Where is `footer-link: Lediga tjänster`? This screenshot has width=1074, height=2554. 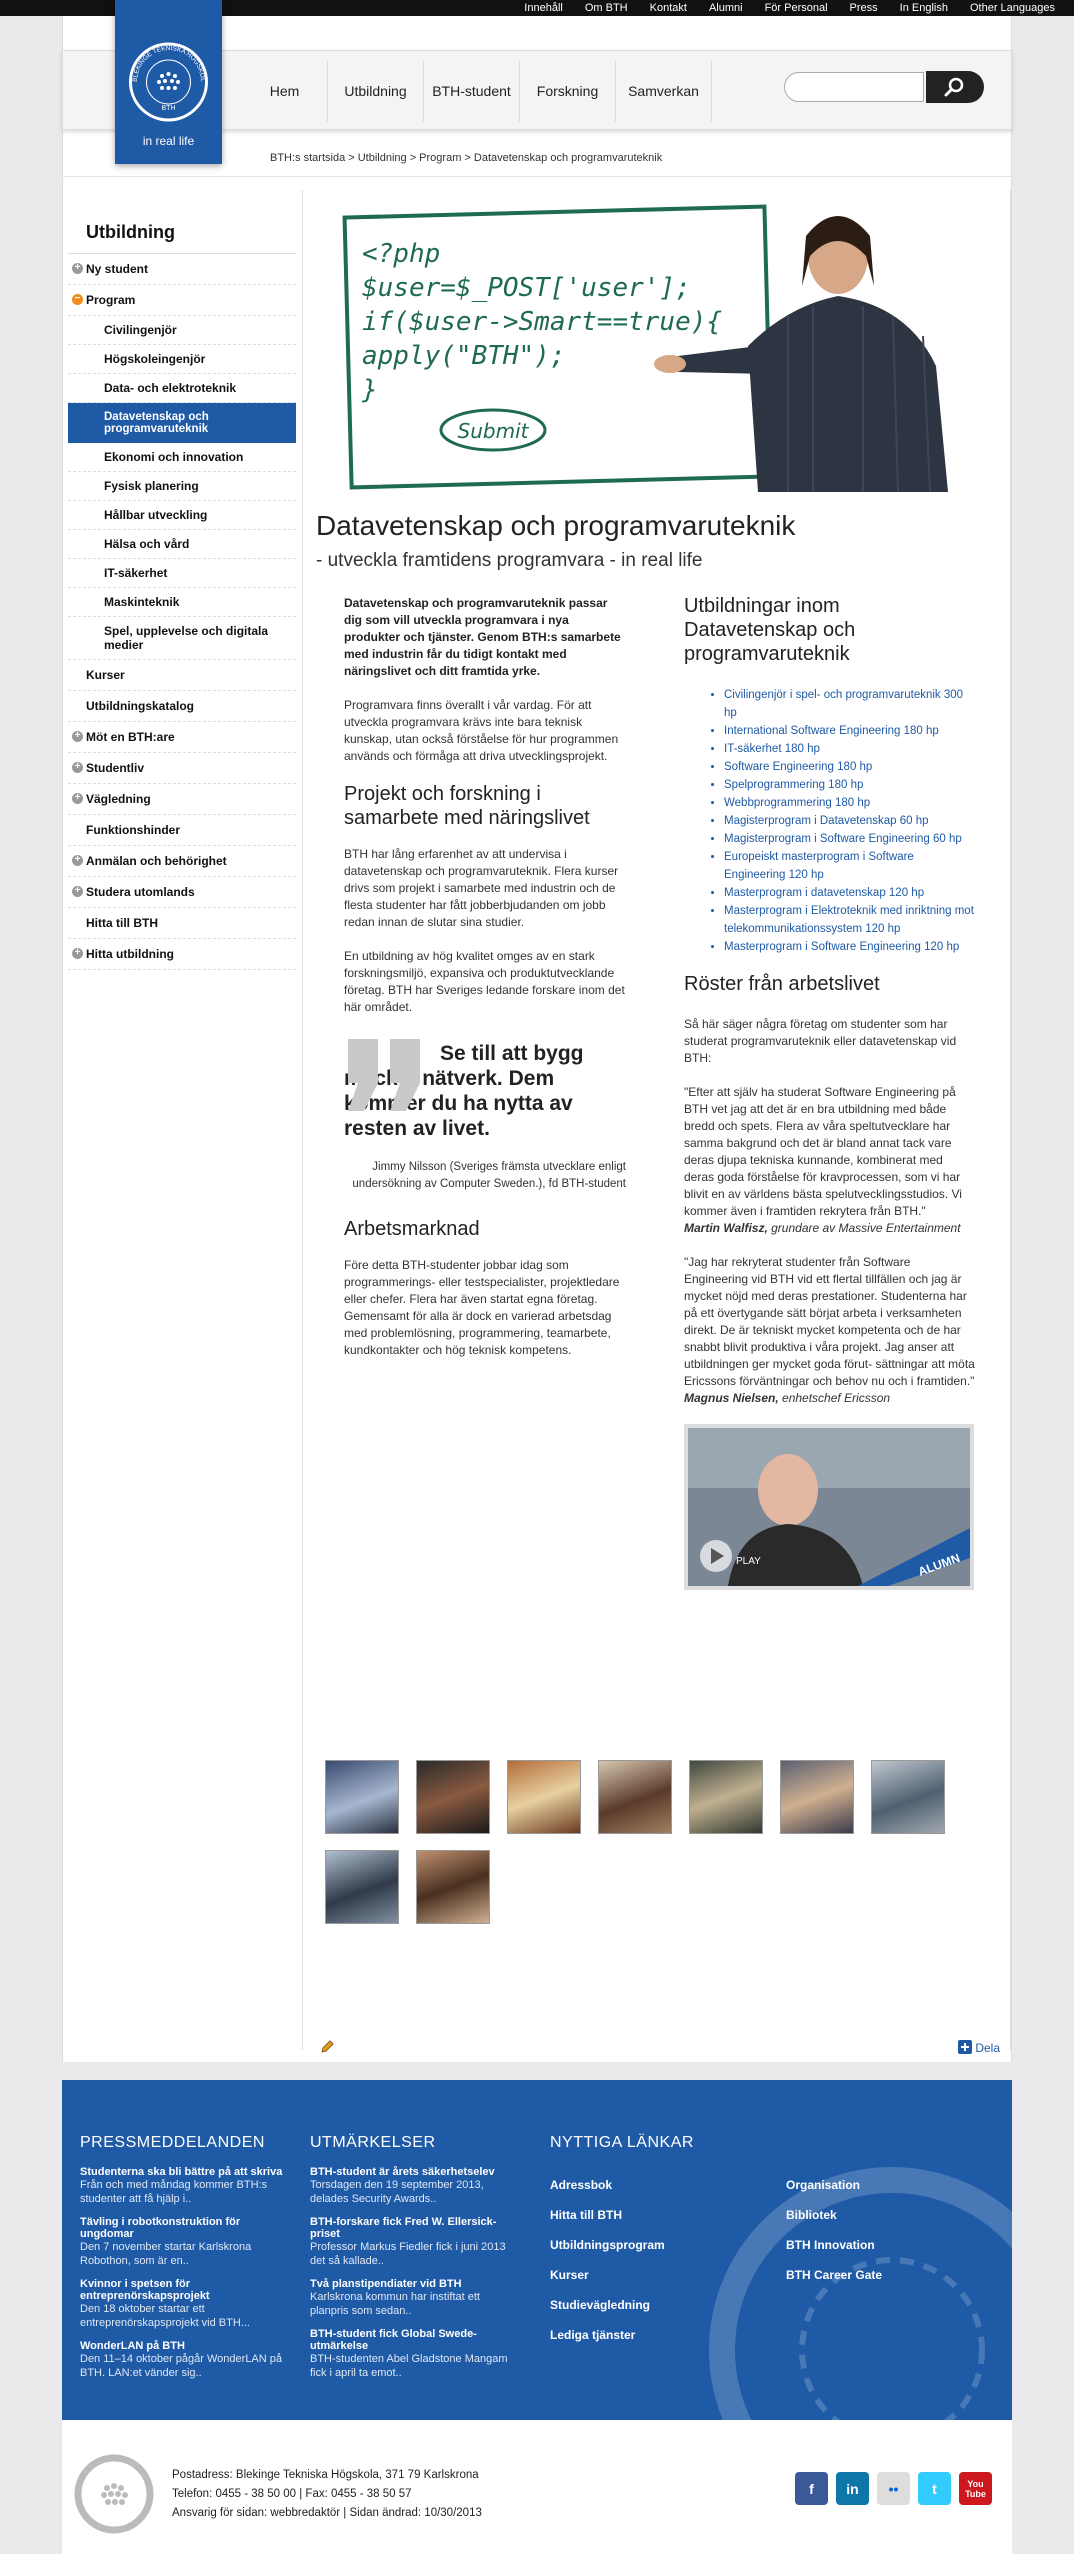
footer-link: Lediga tjänster is located at coordinates (650, 2335).